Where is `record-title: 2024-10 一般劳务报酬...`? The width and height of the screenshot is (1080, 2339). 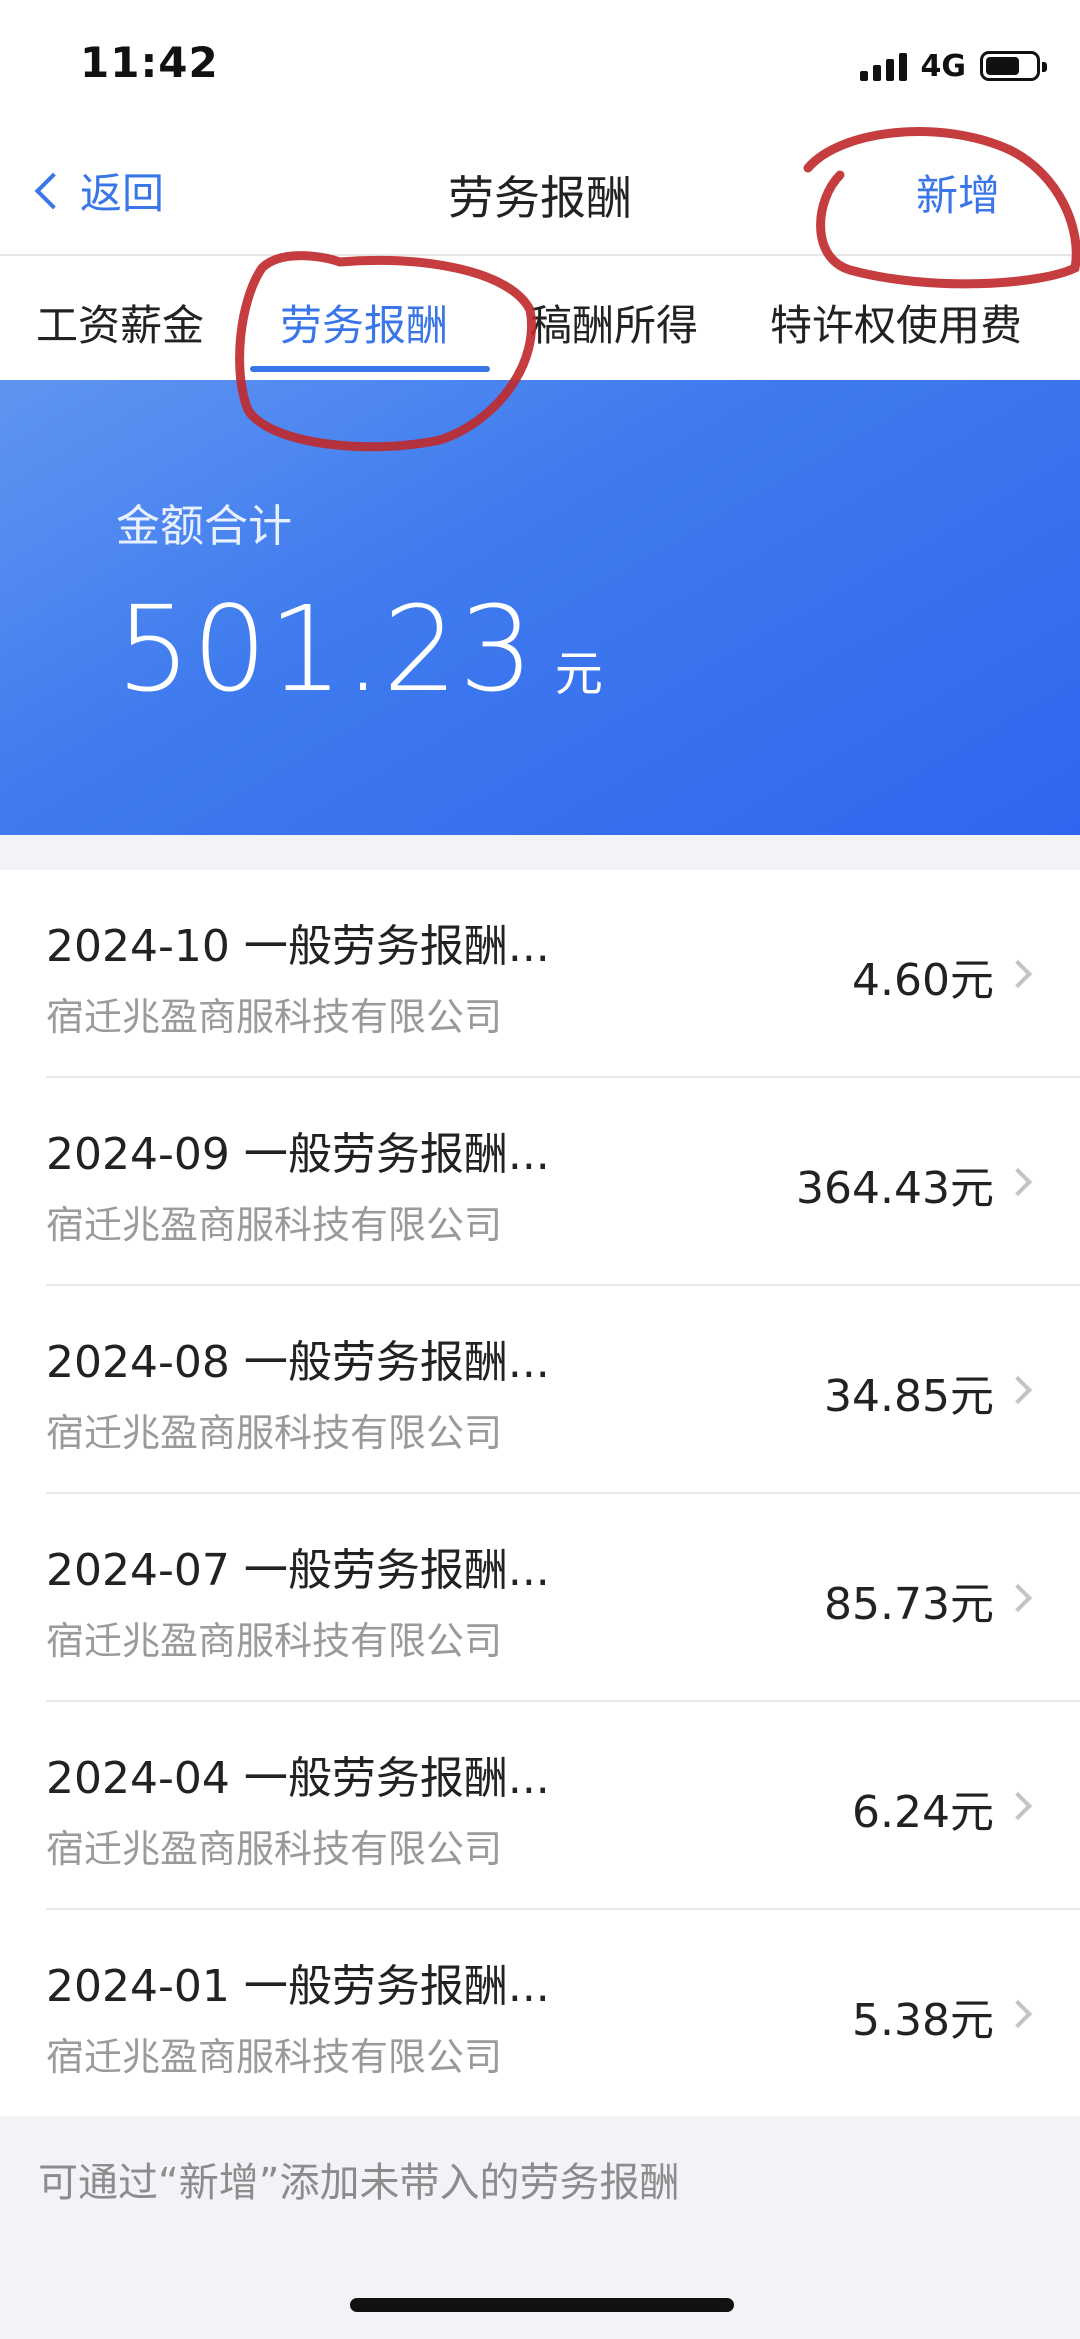 record-title: 2024-10 一般劳务报酬... is located at coordinates (298, 946).